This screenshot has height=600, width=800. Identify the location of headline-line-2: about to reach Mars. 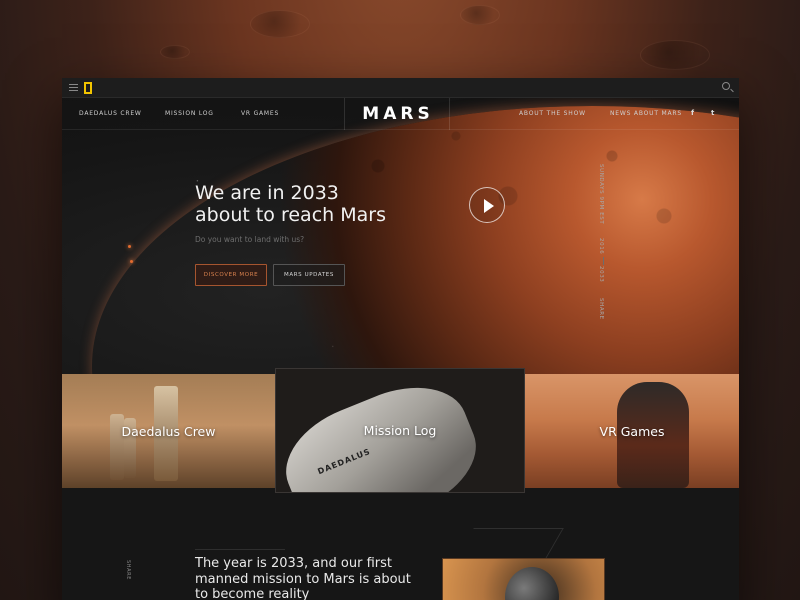
(290, 215).